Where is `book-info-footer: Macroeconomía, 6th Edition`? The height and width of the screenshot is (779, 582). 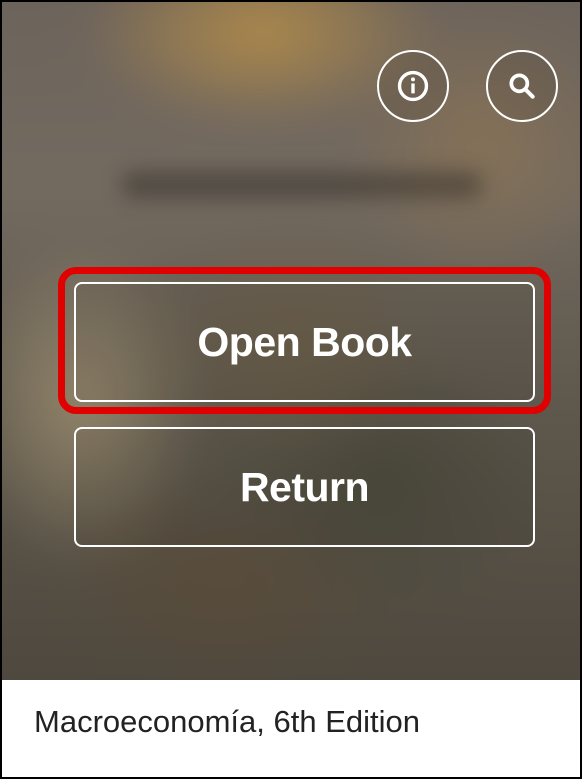
book-info-footer: Macroeconomía, 6th Edition is located at coordinates (291, 728).